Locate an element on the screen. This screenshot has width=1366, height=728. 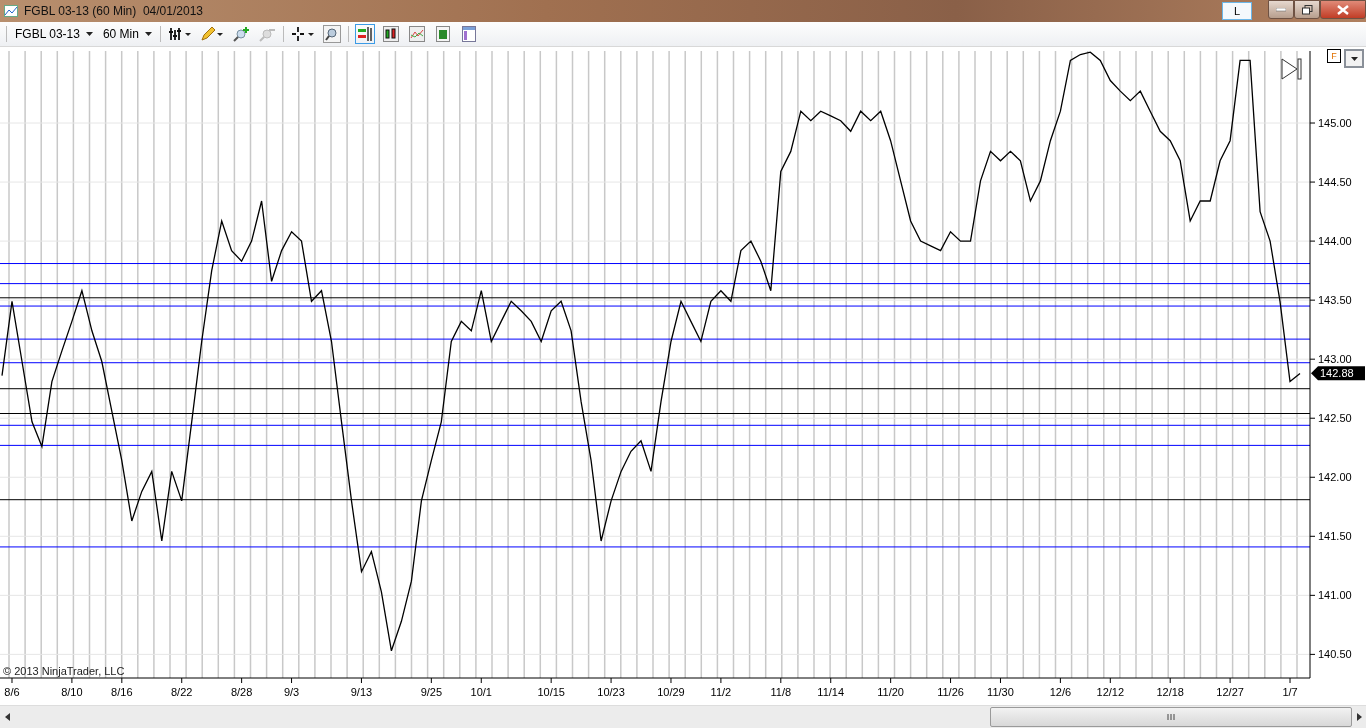
date-axis-label: 8/6 is located at coordinates (12, 692).